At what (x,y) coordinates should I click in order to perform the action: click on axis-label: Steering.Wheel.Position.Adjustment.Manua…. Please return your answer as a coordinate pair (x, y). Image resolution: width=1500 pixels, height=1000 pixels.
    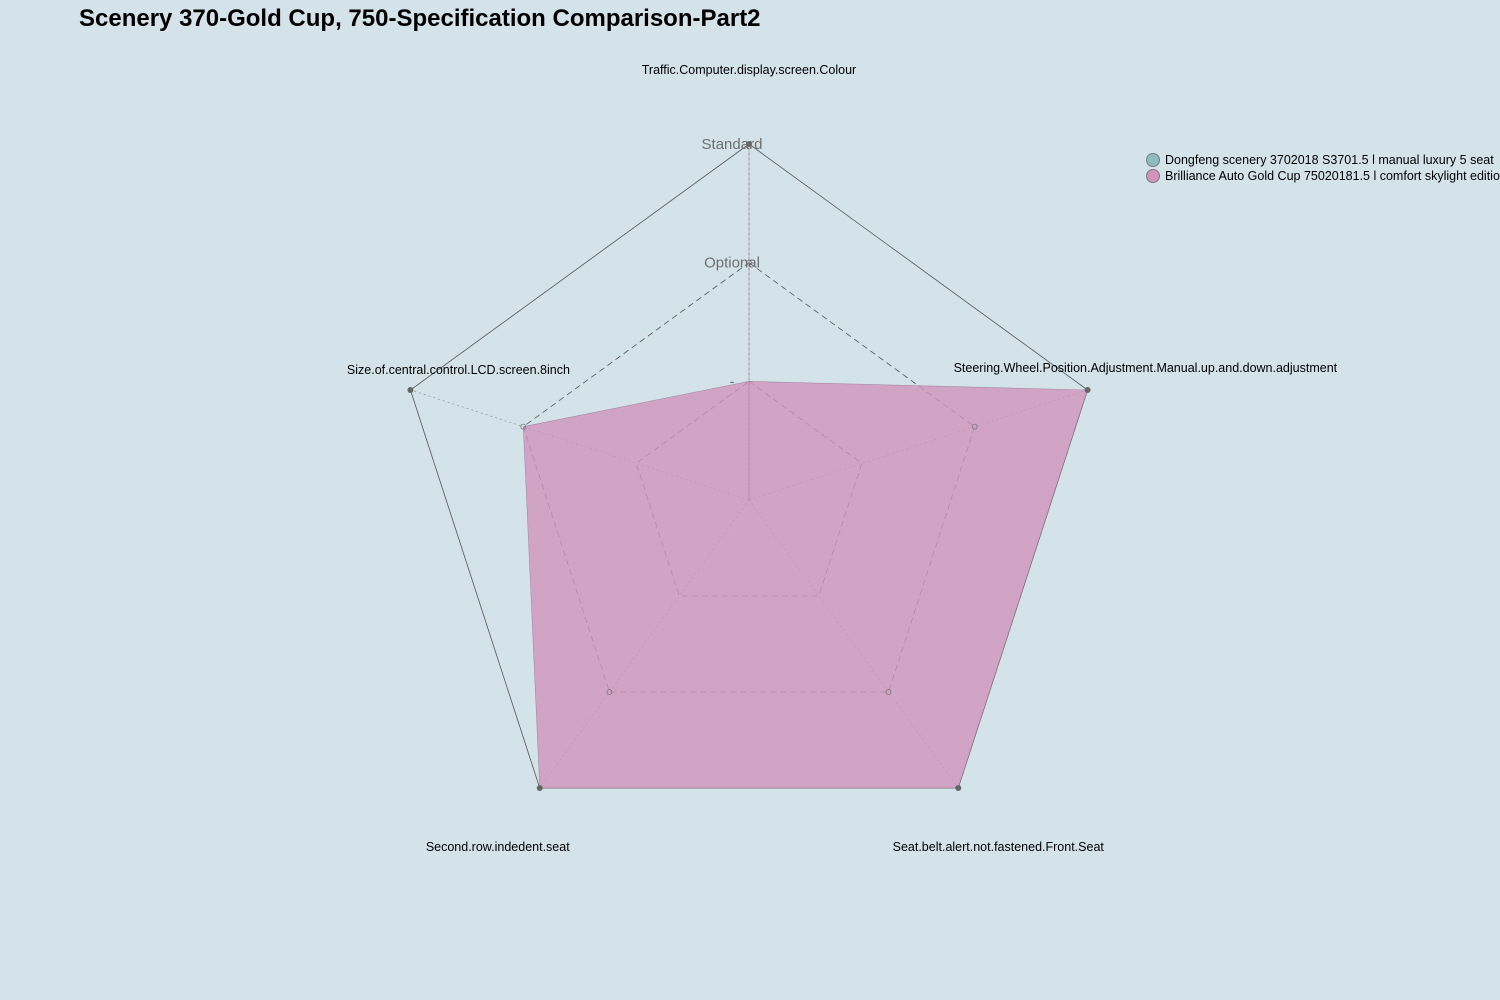
    Looking at the image, I should click on (1146, 368).